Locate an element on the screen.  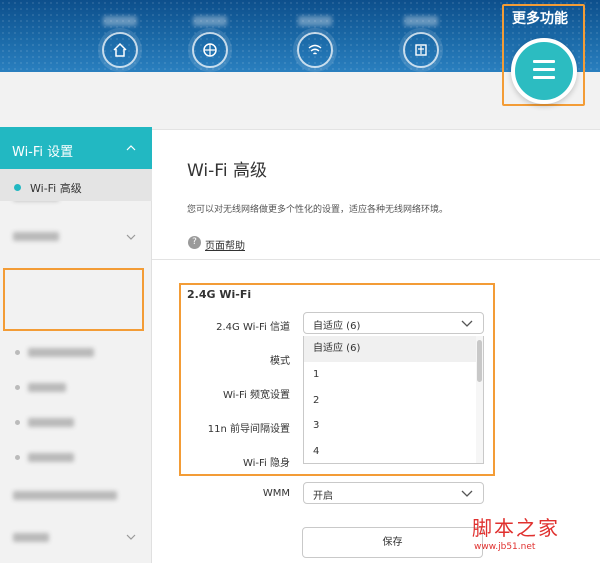
wmm-label: WMM is located at coordinates (276, 493).